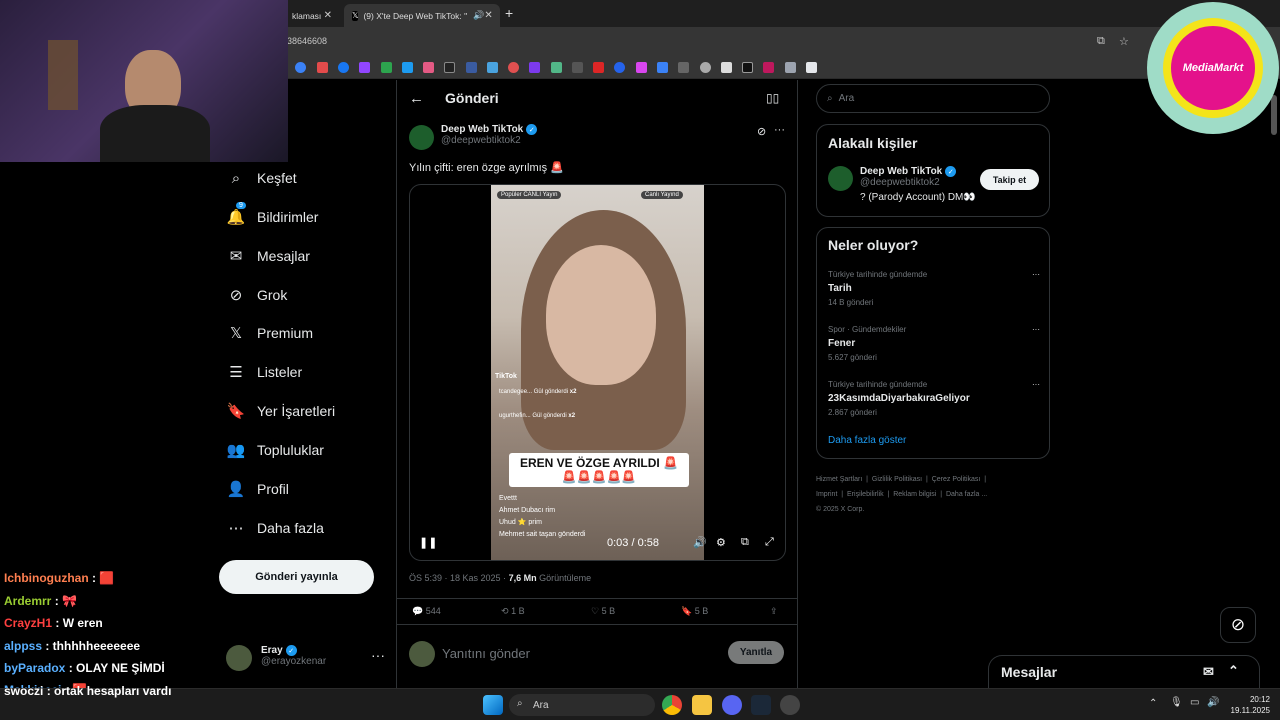 This screenshot has height=720, width=1280. What do you see at coordinates (422, 15) in the screenshot?
I see `browser-tab-active: 𝕏 (9) X'te Deep Web TikTok: " 🔊 ✕` at bounding box center [422, 15].